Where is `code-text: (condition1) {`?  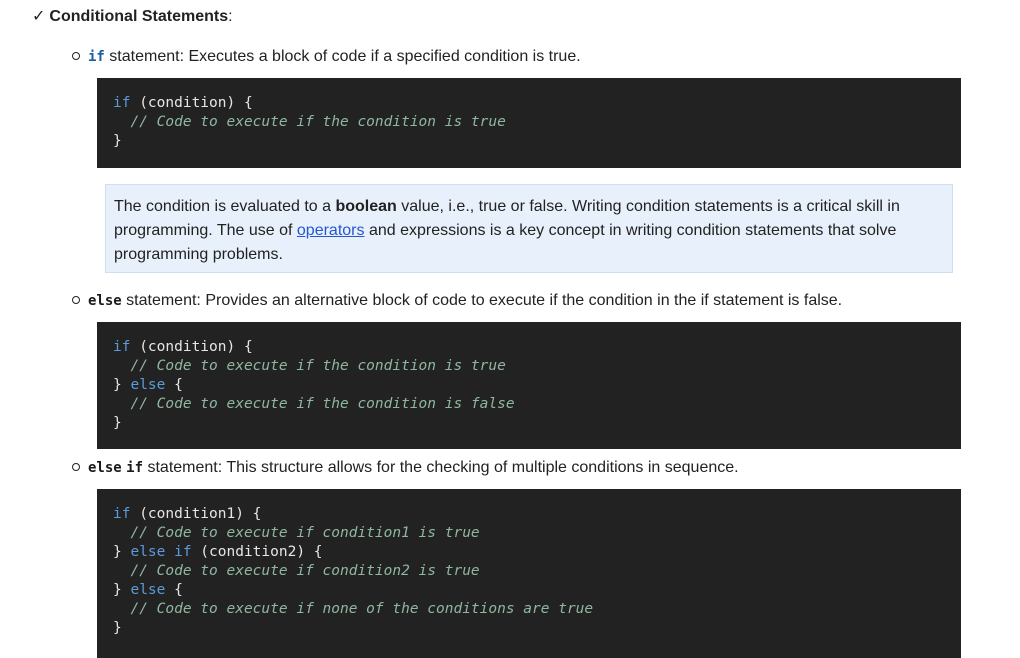
code-text: (condition1) { is located at coordinates (196, 514).